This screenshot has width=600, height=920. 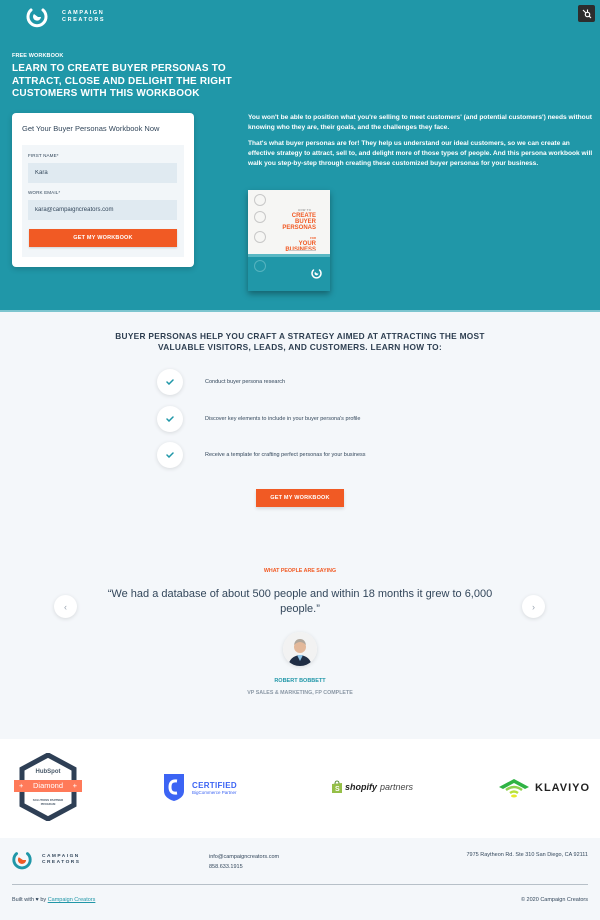 I want to click on first-name-label: FIRST NAME*, so click(x=43, y=155).